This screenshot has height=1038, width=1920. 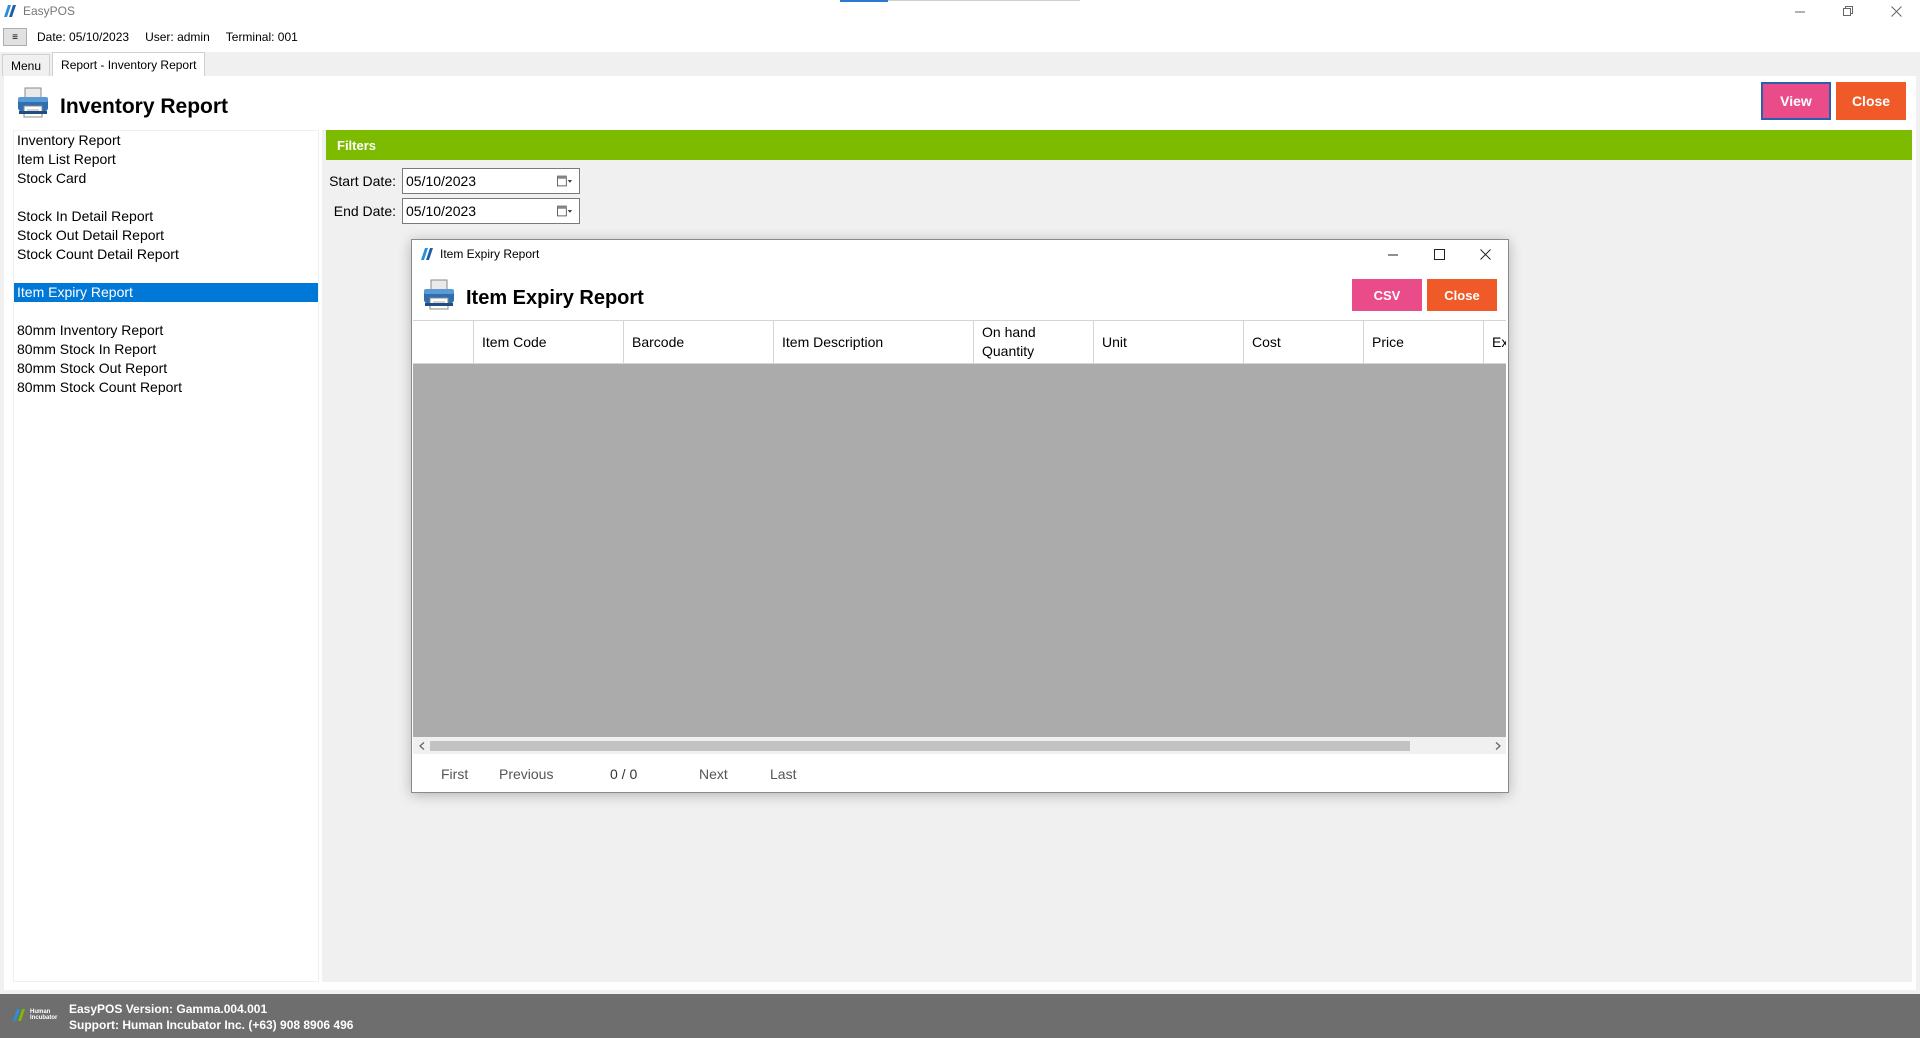 What do you see at coordinates (549, 342) in the screenshot?
I see `column-header-item-code: Item Code` at bounding box center [549, 342].